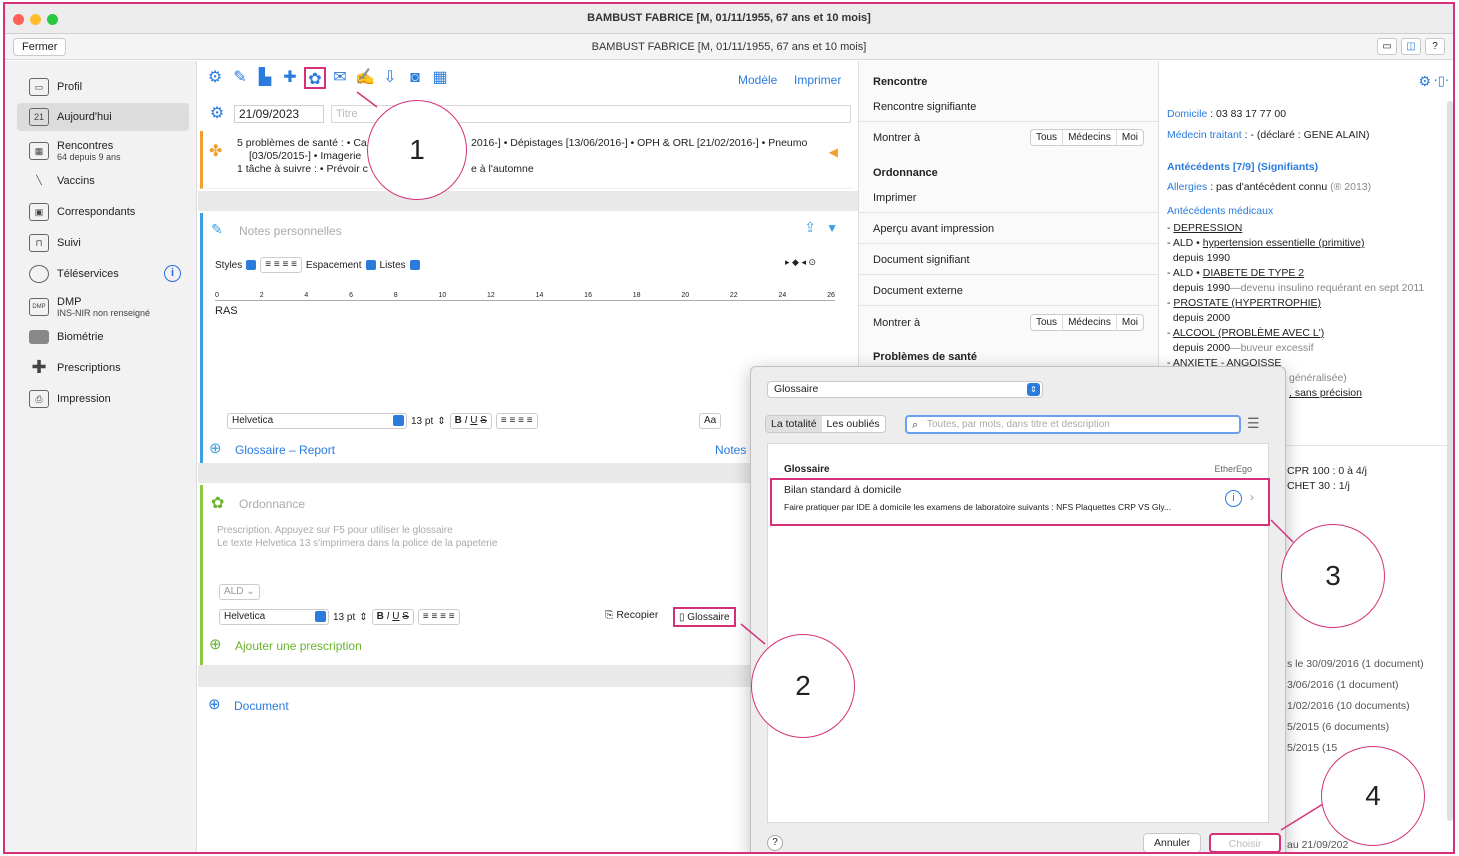  I want to click on modele-link: Modèle, so click(757, 80).